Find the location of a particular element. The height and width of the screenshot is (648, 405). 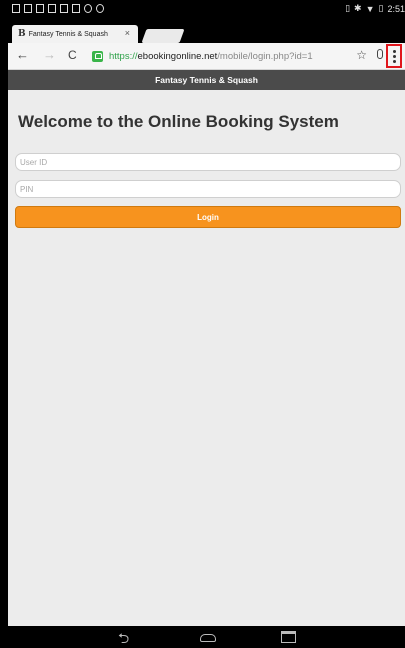

browser-tab: B Fantasy Tennis & Squash × is located at coordinates (75, 34).